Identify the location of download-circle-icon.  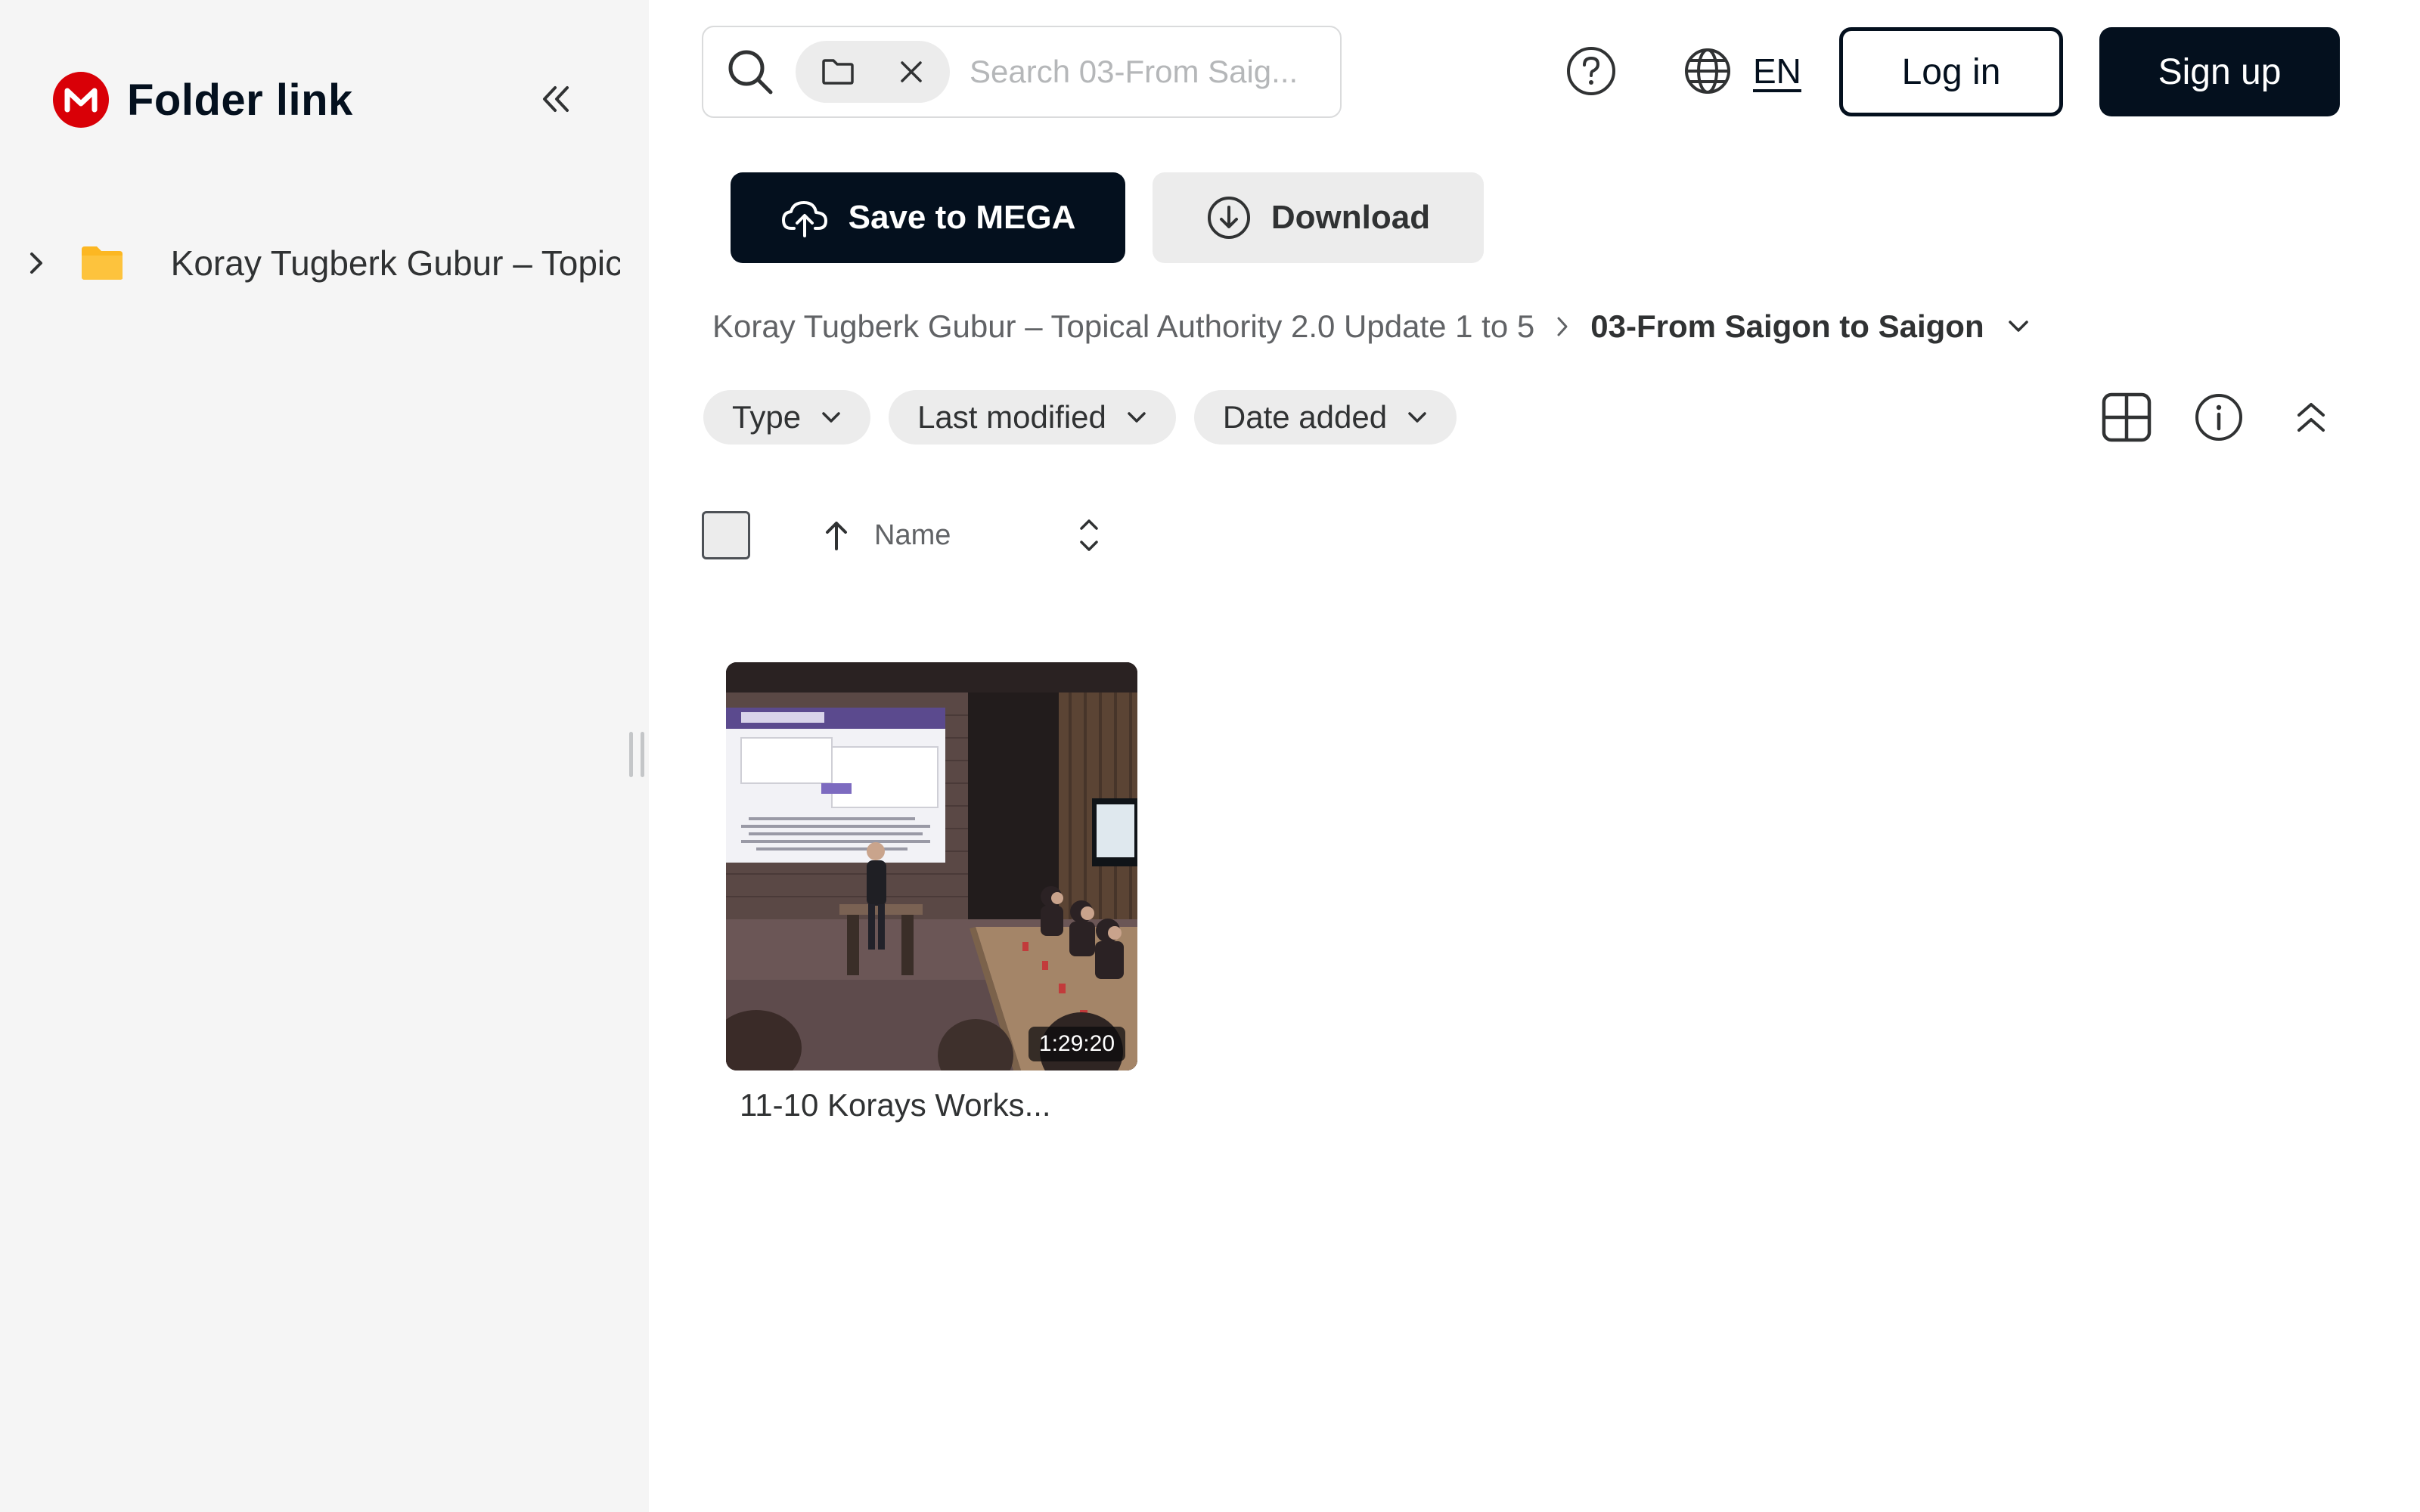
(1228, 218).